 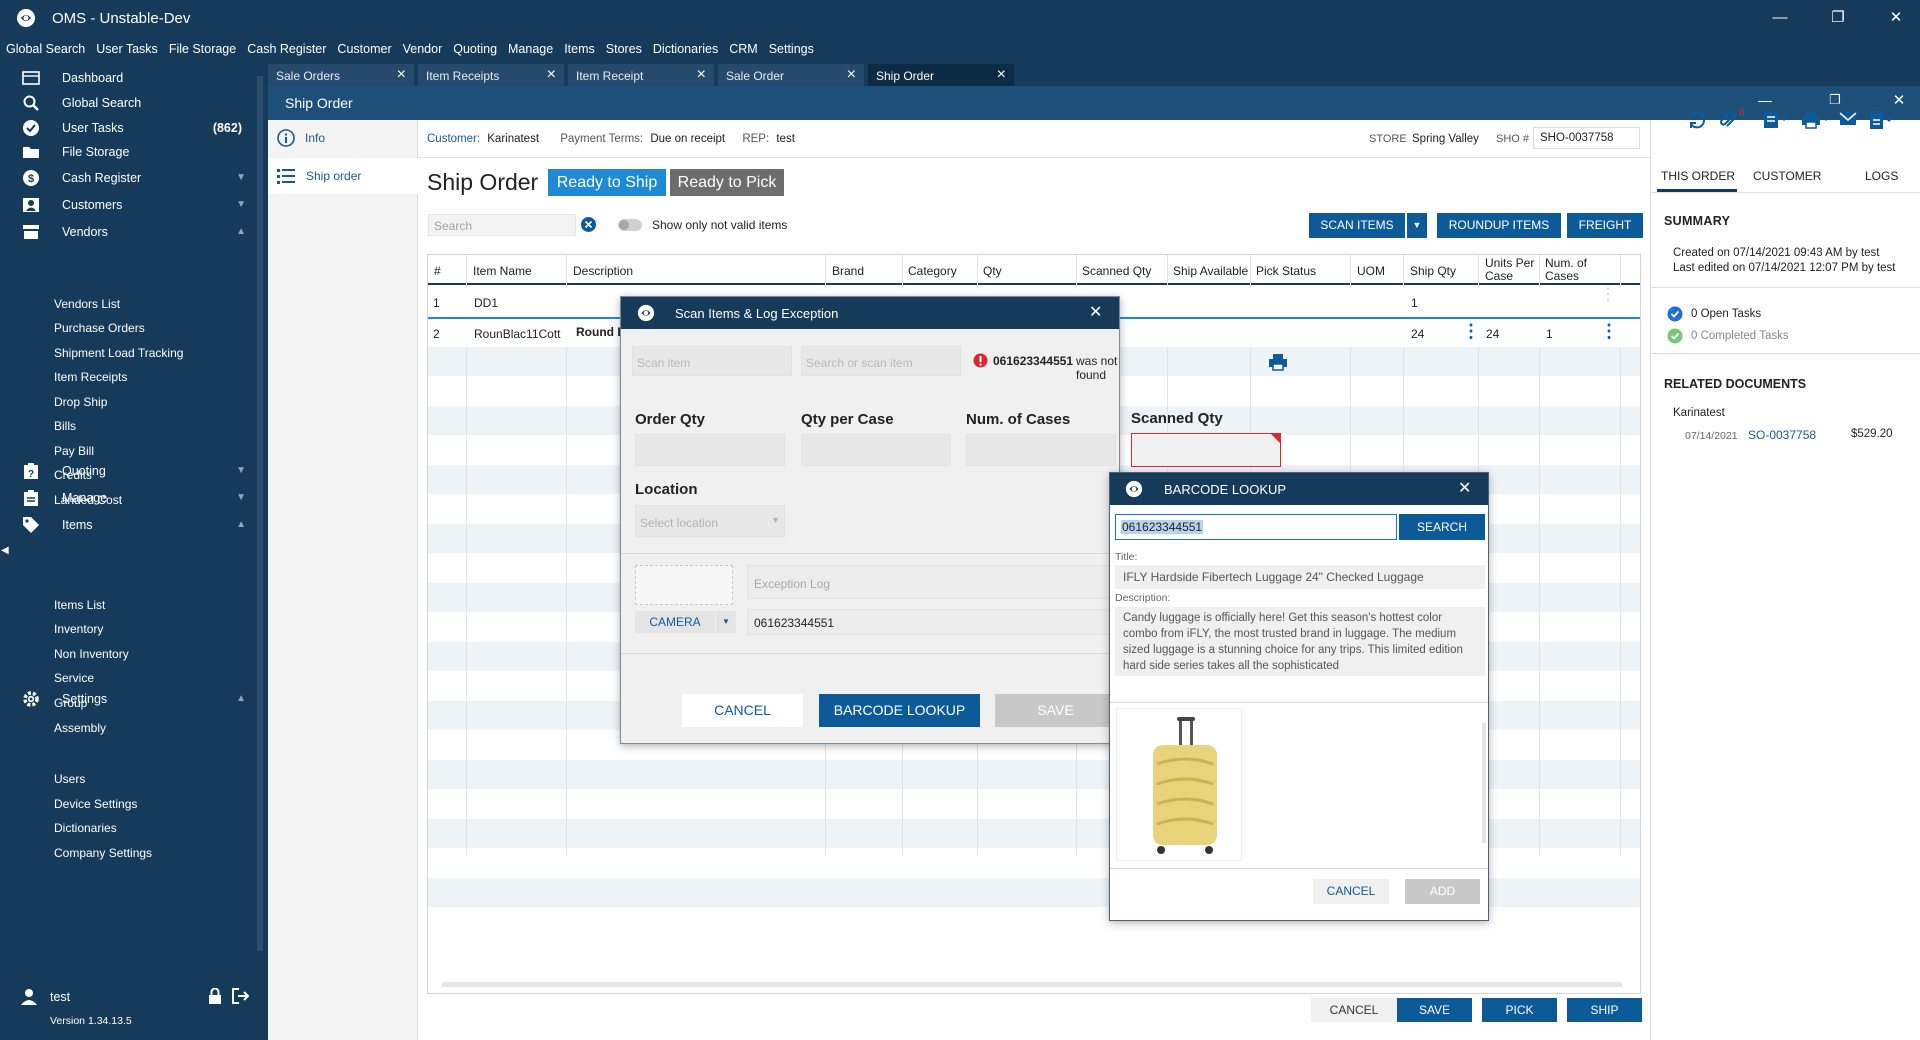 What do you see at coordinates (1206, 450) in the screenshot?
I see `scanned-qty-field` at bounding box center [1206, 450].